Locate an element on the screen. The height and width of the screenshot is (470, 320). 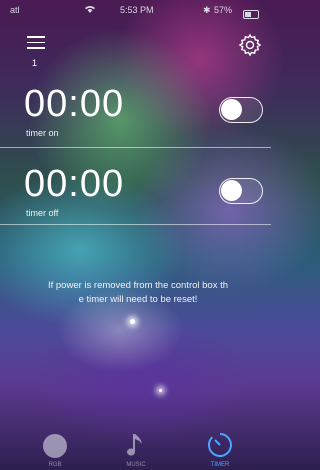
bluetooth-icon: ✱ is located at coordinates (207, 10).